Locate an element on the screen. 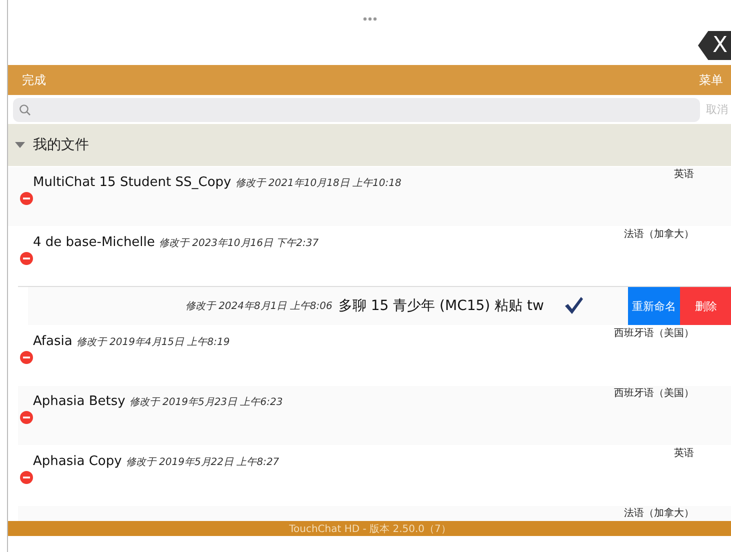  modified-date: 修改于 2021年10月18日 上午10:18 is located at coordinates (318, 183).